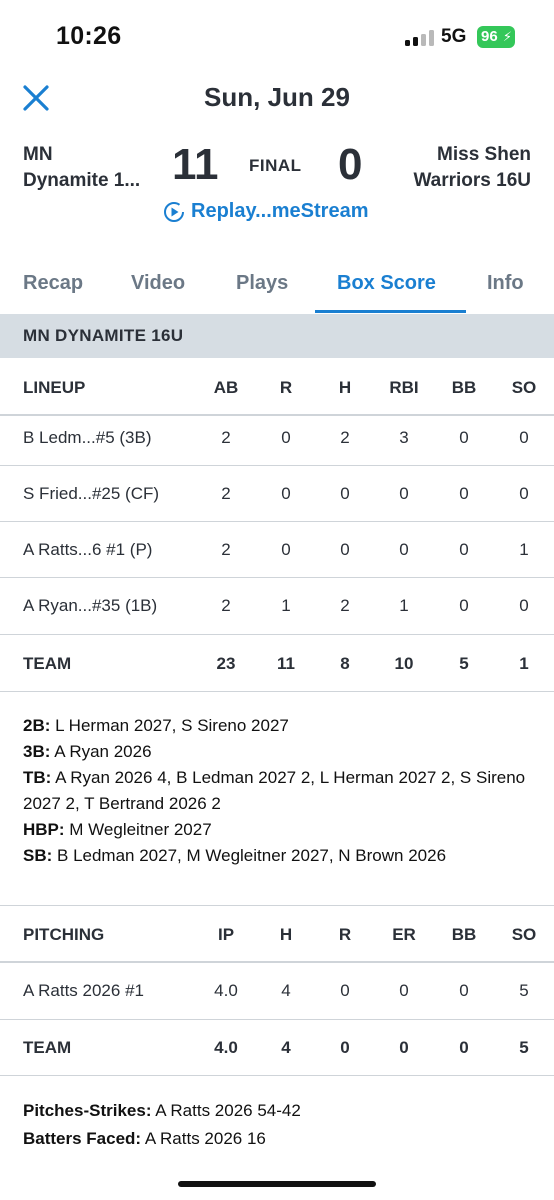 The height and width of the screenshot is (1200, 554). I want to click on tab-plays: Plays, so click(262, 283).